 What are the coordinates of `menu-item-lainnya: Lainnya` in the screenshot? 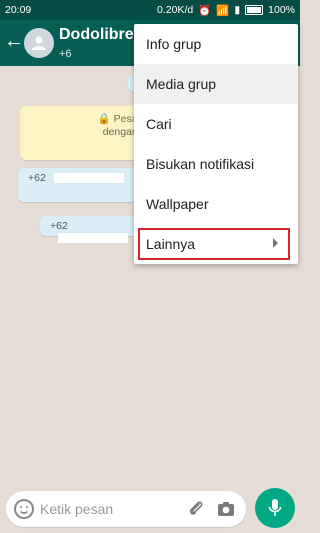 It's located at (216, 244).